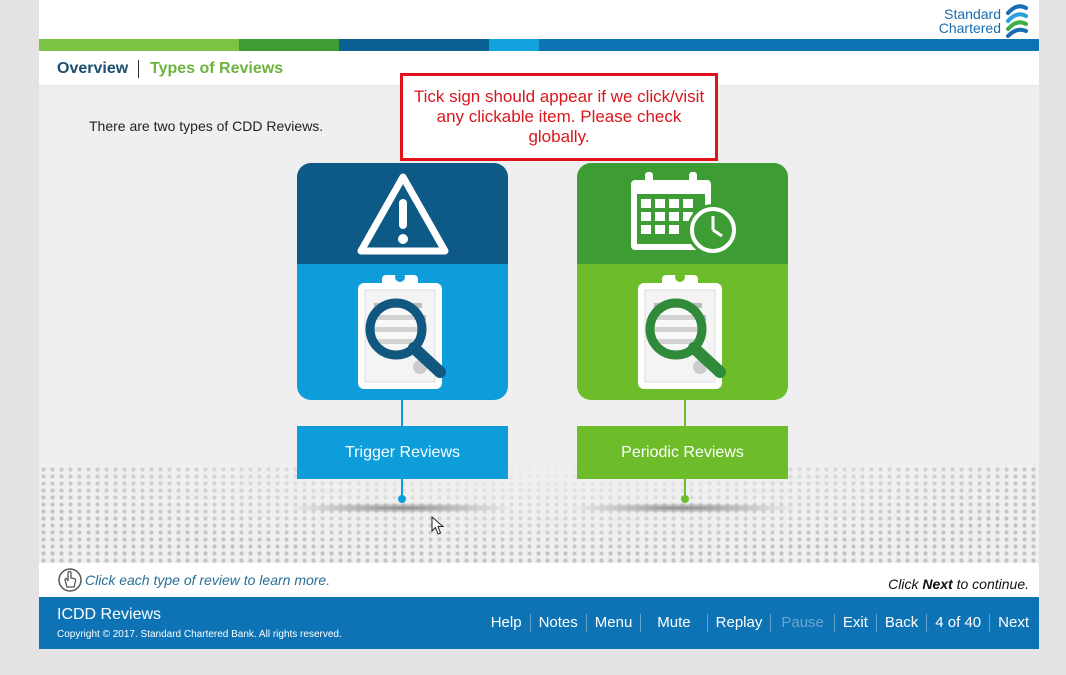  I want to click on logo-line-2: Chartered, so click(969, 28).